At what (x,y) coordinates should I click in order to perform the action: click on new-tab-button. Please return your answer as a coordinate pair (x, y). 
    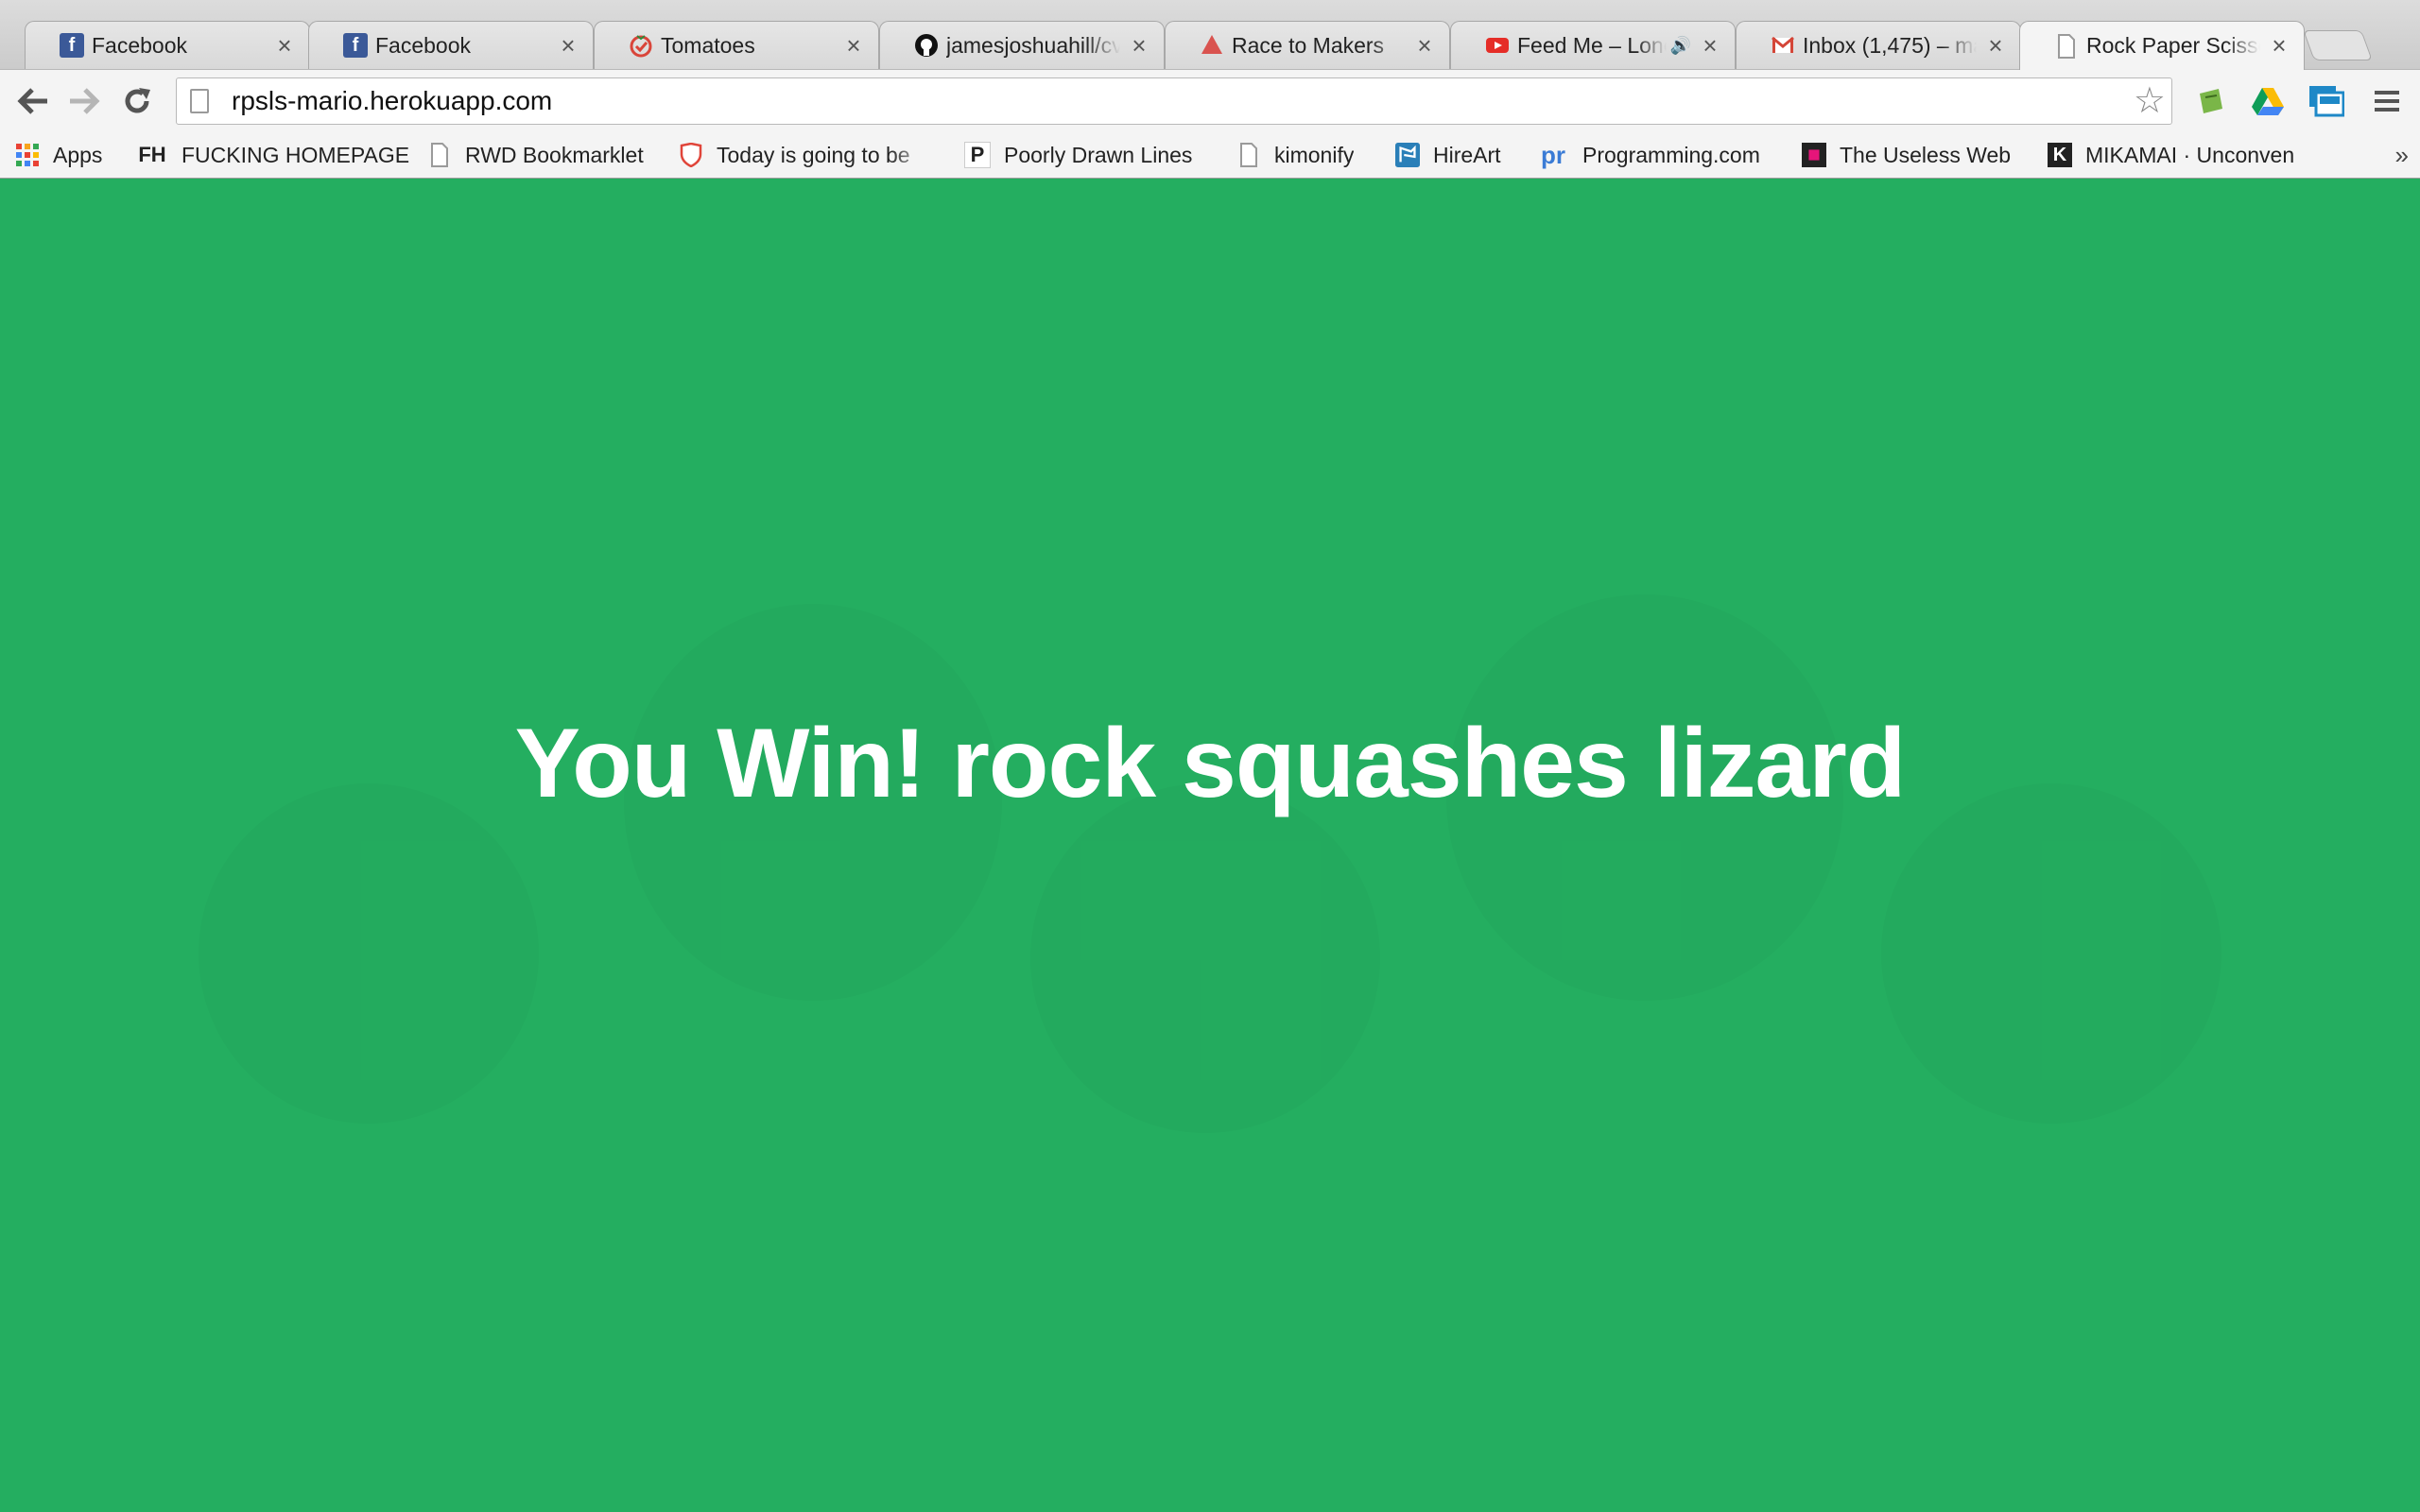
    Looking at the image, I should click on (2338, 45).